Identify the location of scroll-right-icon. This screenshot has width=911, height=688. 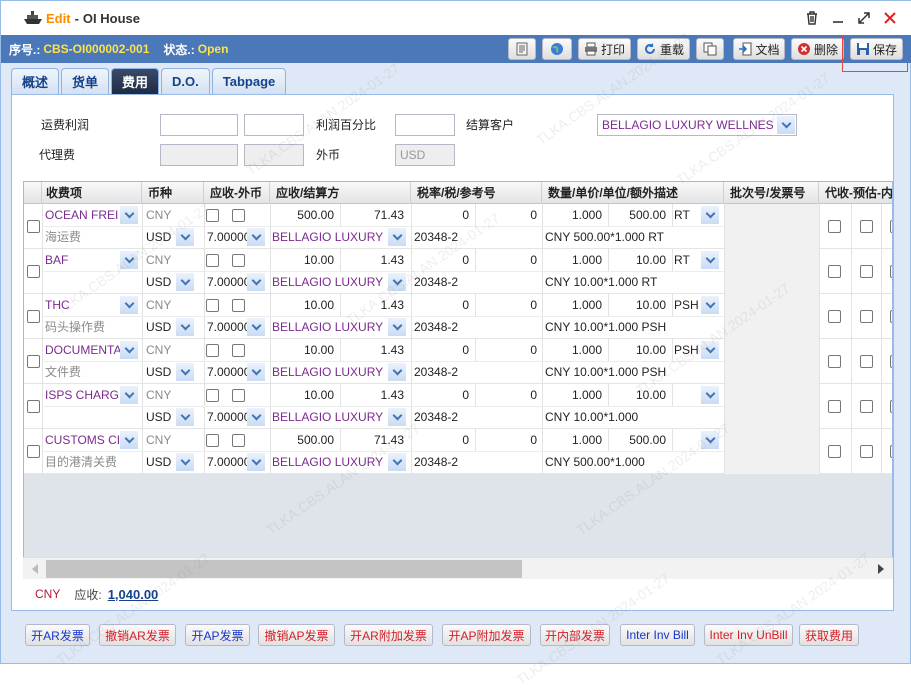
(881, 569).